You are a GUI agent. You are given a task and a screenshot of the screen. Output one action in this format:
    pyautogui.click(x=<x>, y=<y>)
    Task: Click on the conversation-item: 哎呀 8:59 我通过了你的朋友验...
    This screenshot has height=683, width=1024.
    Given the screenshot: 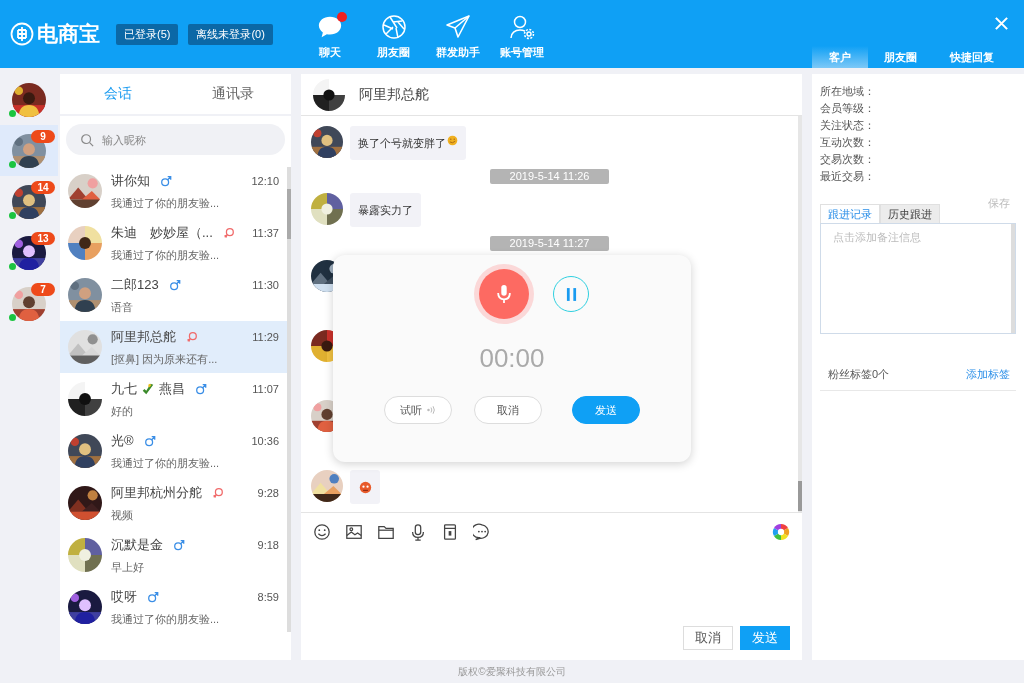 What is the action you would take?
    pyautogui.click(x=175, y=607)
    